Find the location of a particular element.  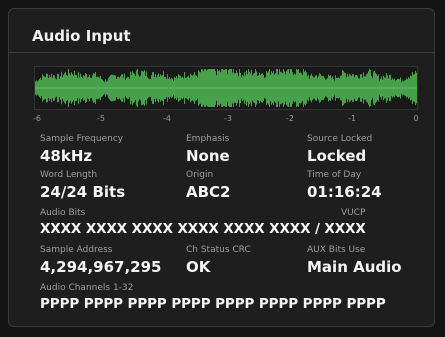

audio-waveform is located at coordinates (226, 88).